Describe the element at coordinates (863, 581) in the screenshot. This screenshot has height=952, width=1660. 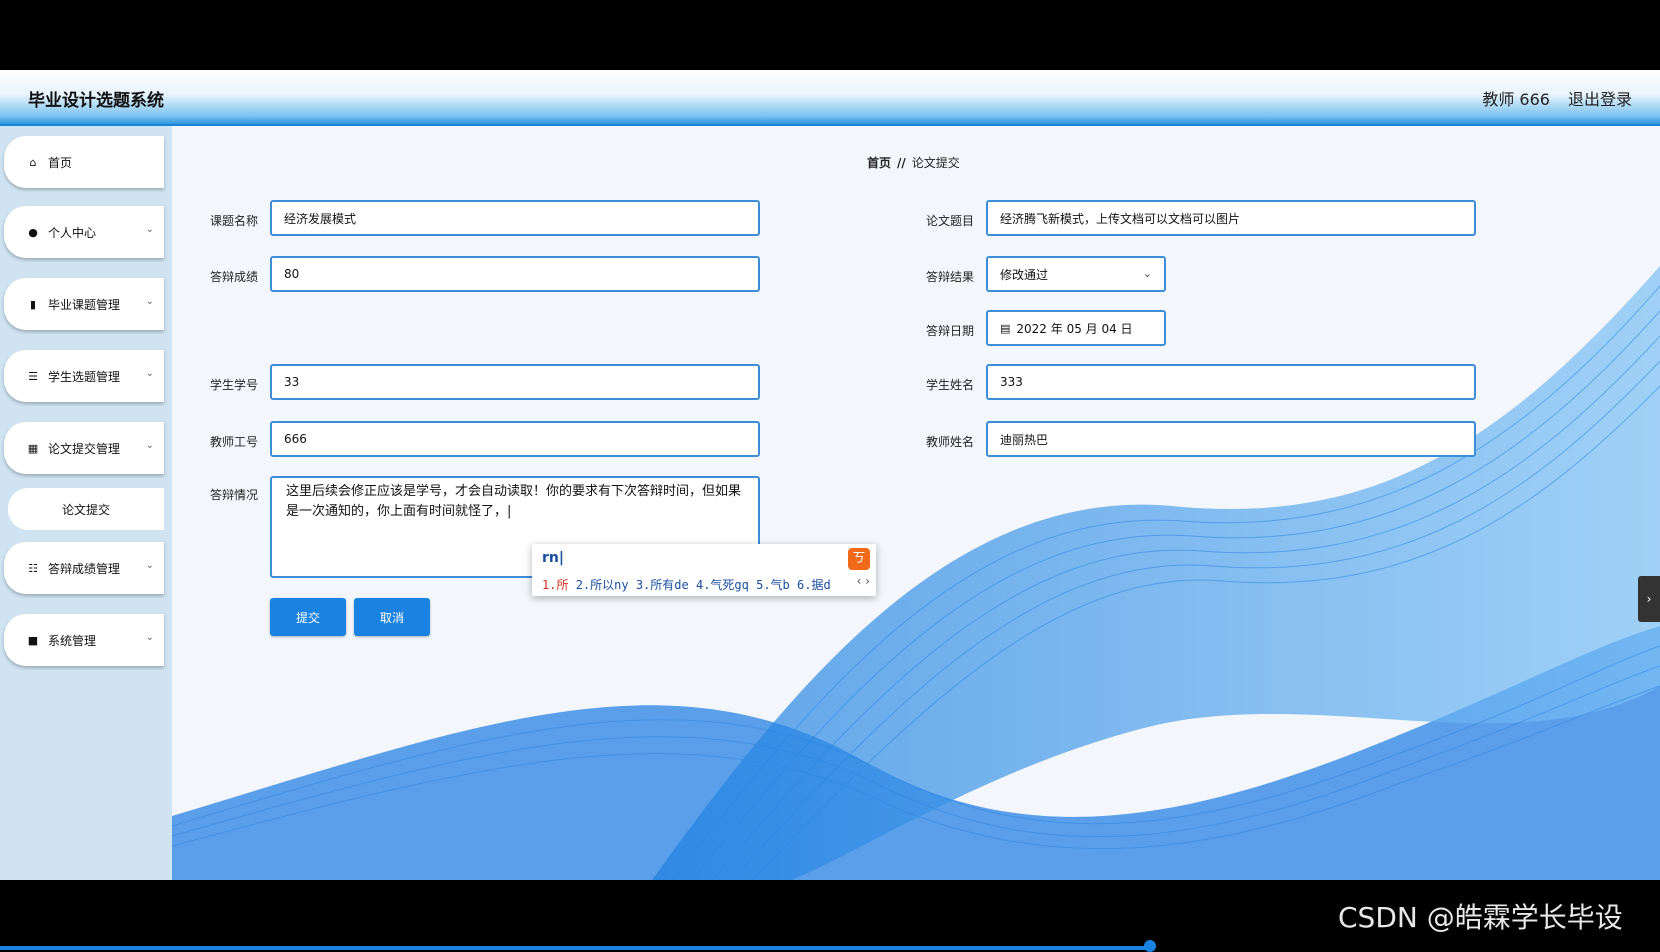
I see `ime-page-nav: ‹ ›` at that location.